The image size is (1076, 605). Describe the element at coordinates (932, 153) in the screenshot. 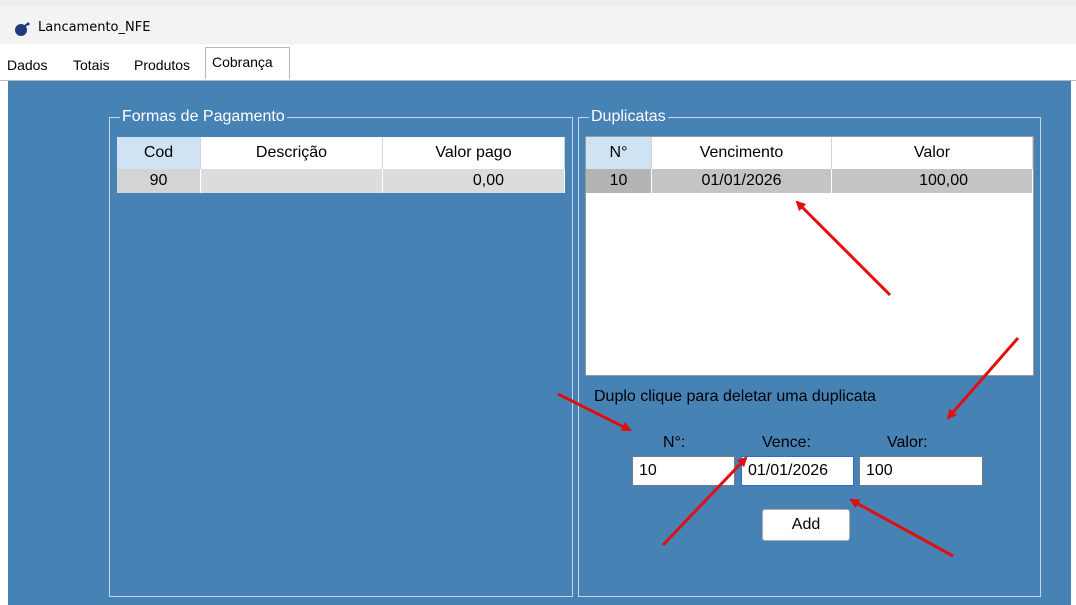

I see `column-header-valor: Valor` at that location.